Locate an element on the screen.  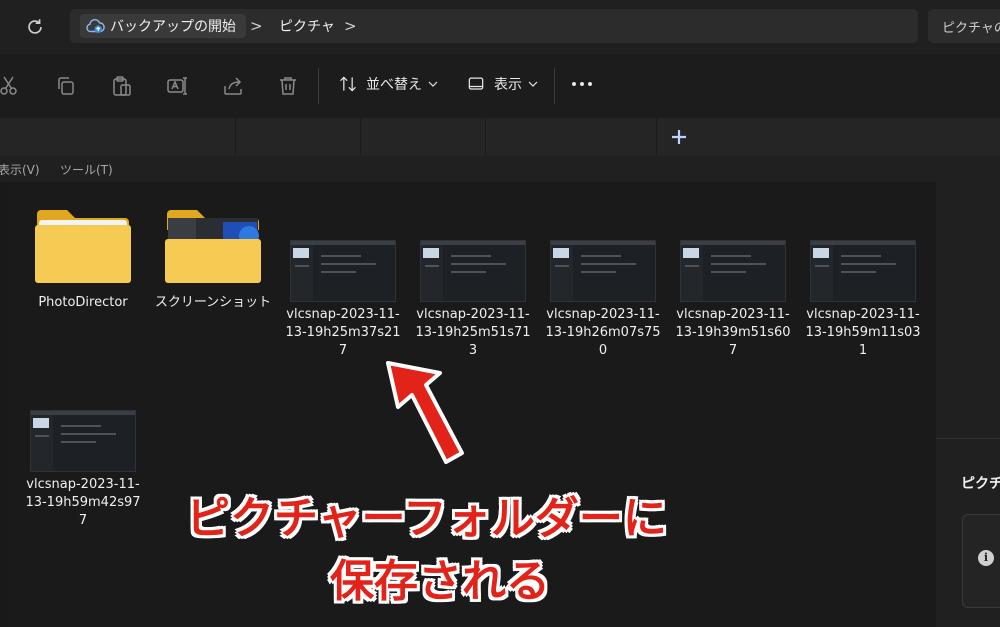
tab-strip is located at coordinates (500, 137).